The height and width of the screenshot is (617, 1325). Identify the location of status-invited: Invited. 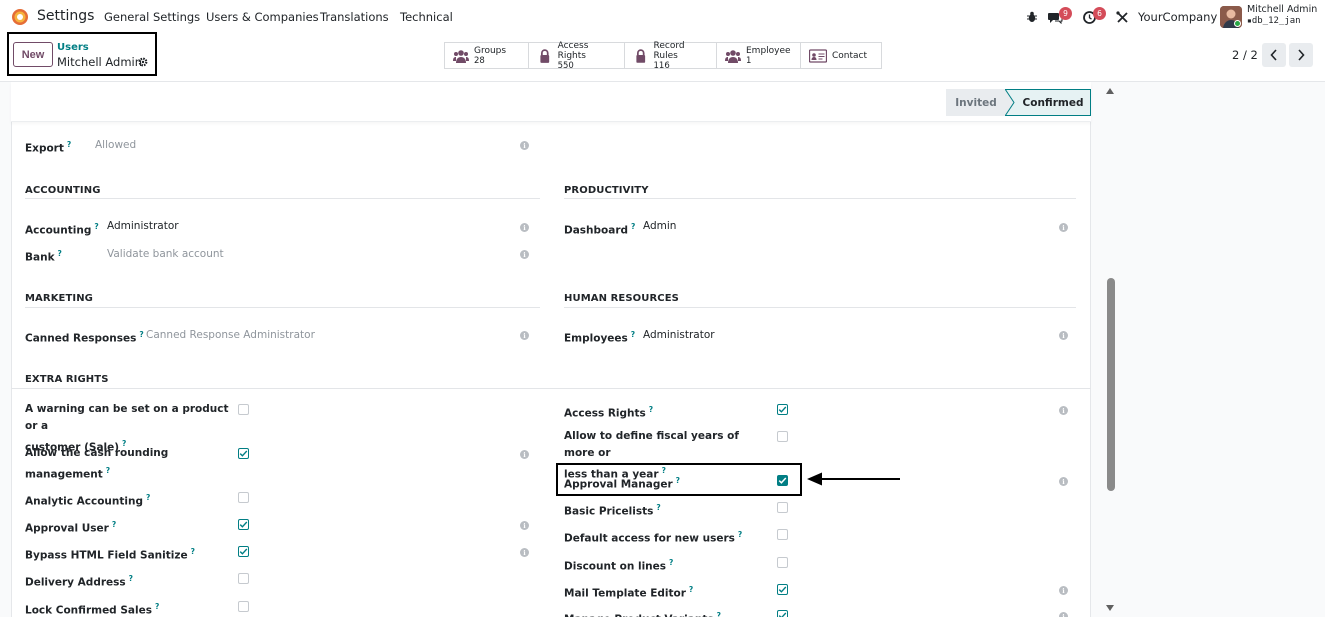
(976, 102).